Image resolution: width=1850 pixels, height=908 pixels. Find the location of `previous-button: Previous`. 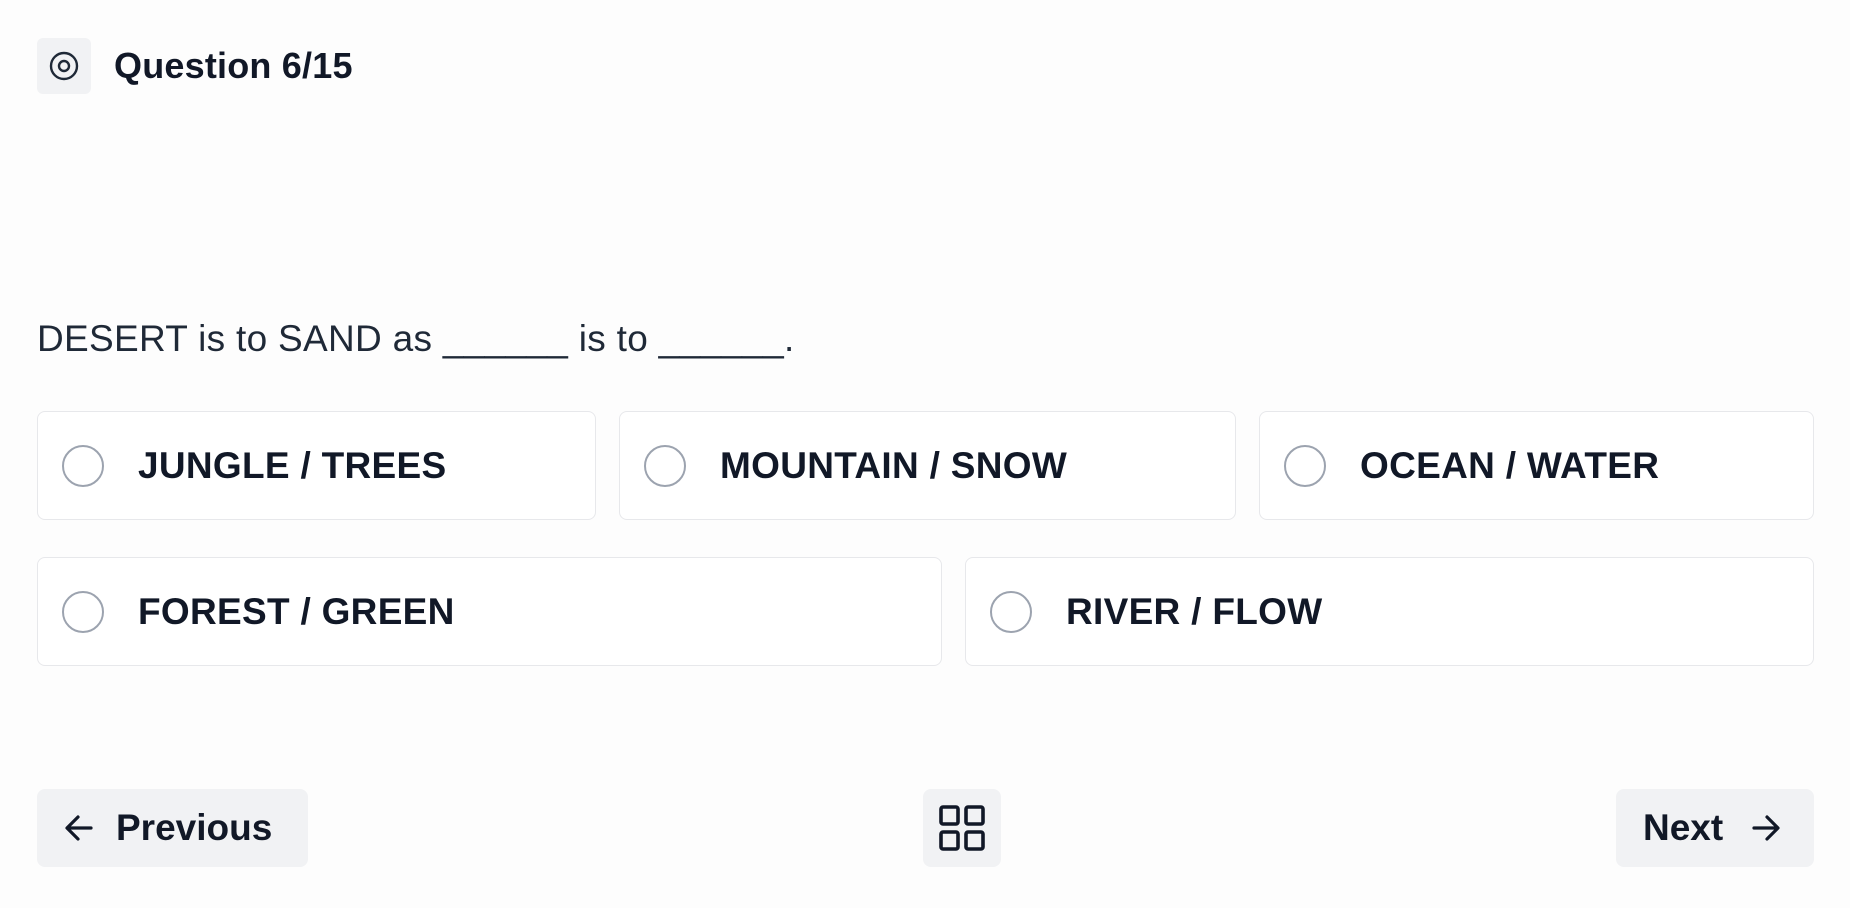

previous-button: Previous is located at coordinates (172, 828).